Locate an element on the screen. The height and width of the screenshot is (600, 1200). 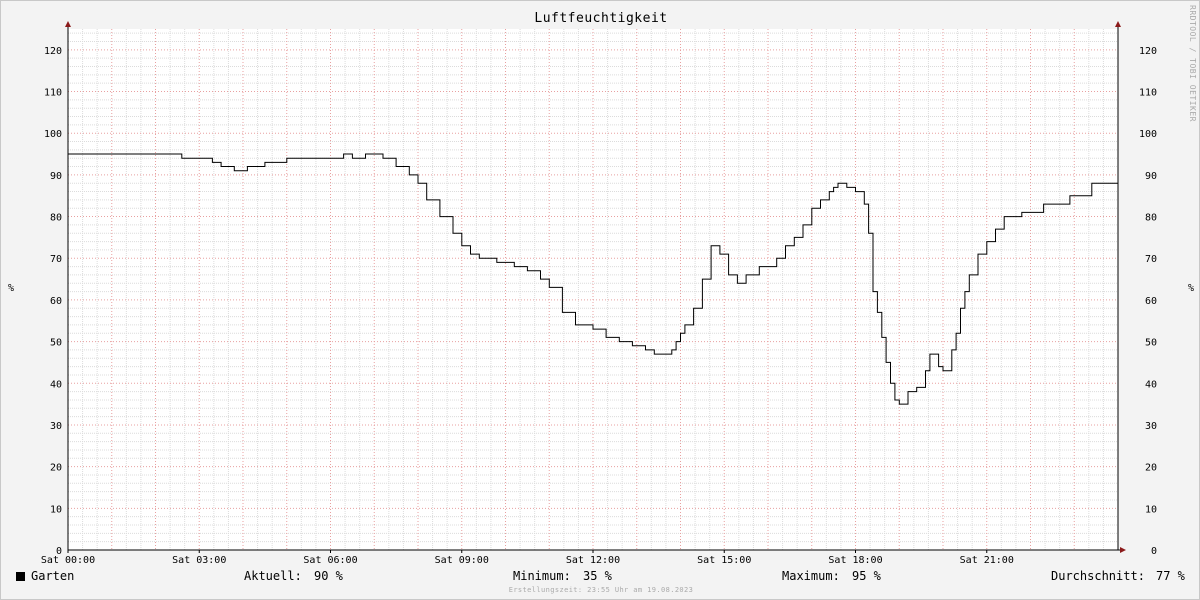
y-tick-label-right: 60 is located at coordinates (1151, 301).